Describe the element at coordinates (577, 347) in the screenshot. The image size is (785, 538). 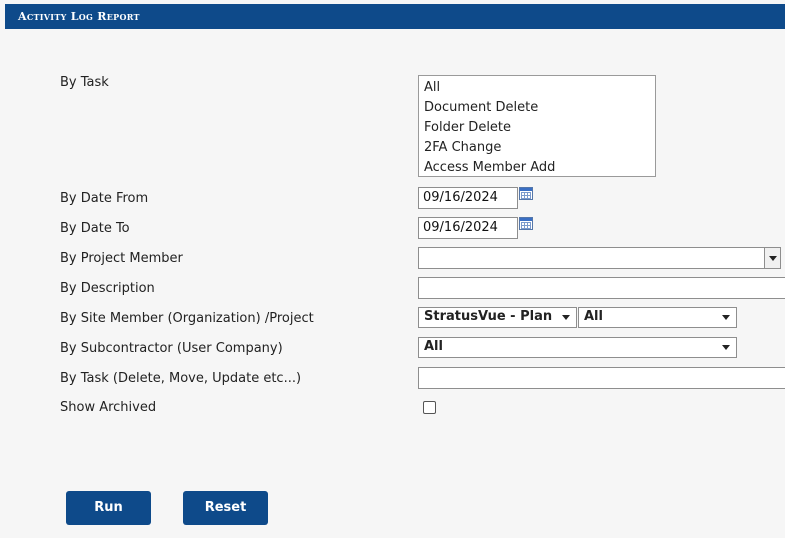
I see `subcontractor-select: All` at that location.